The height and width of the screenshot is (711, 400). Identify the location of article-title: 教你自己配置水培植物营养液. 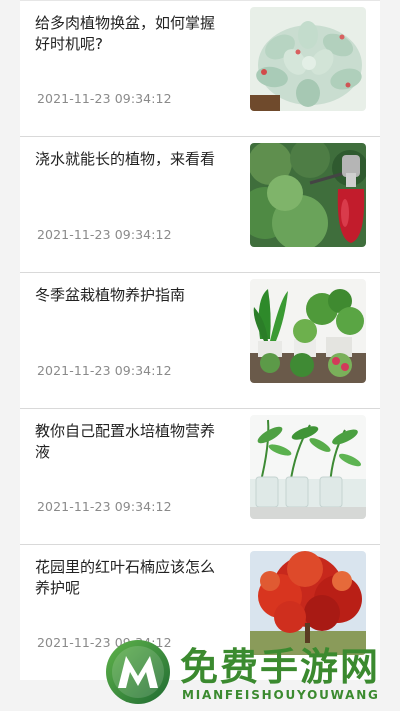
(125, 441).